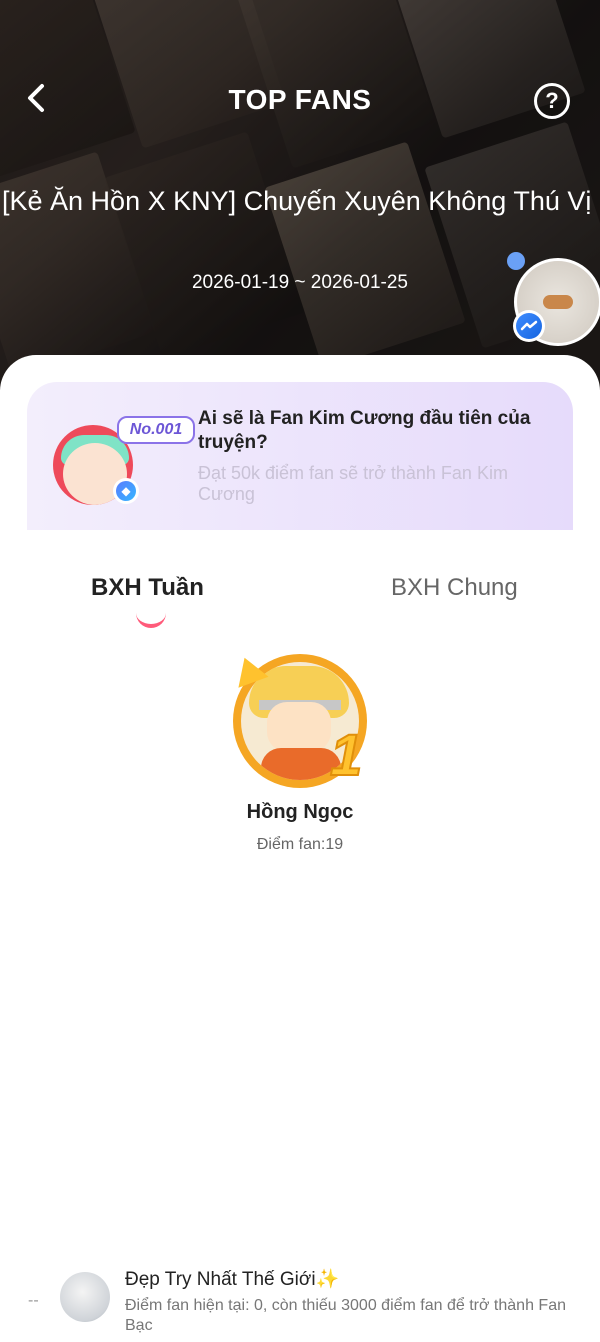  I want to click on top-fan-points: Điểm fan:19, so click(300, 844).